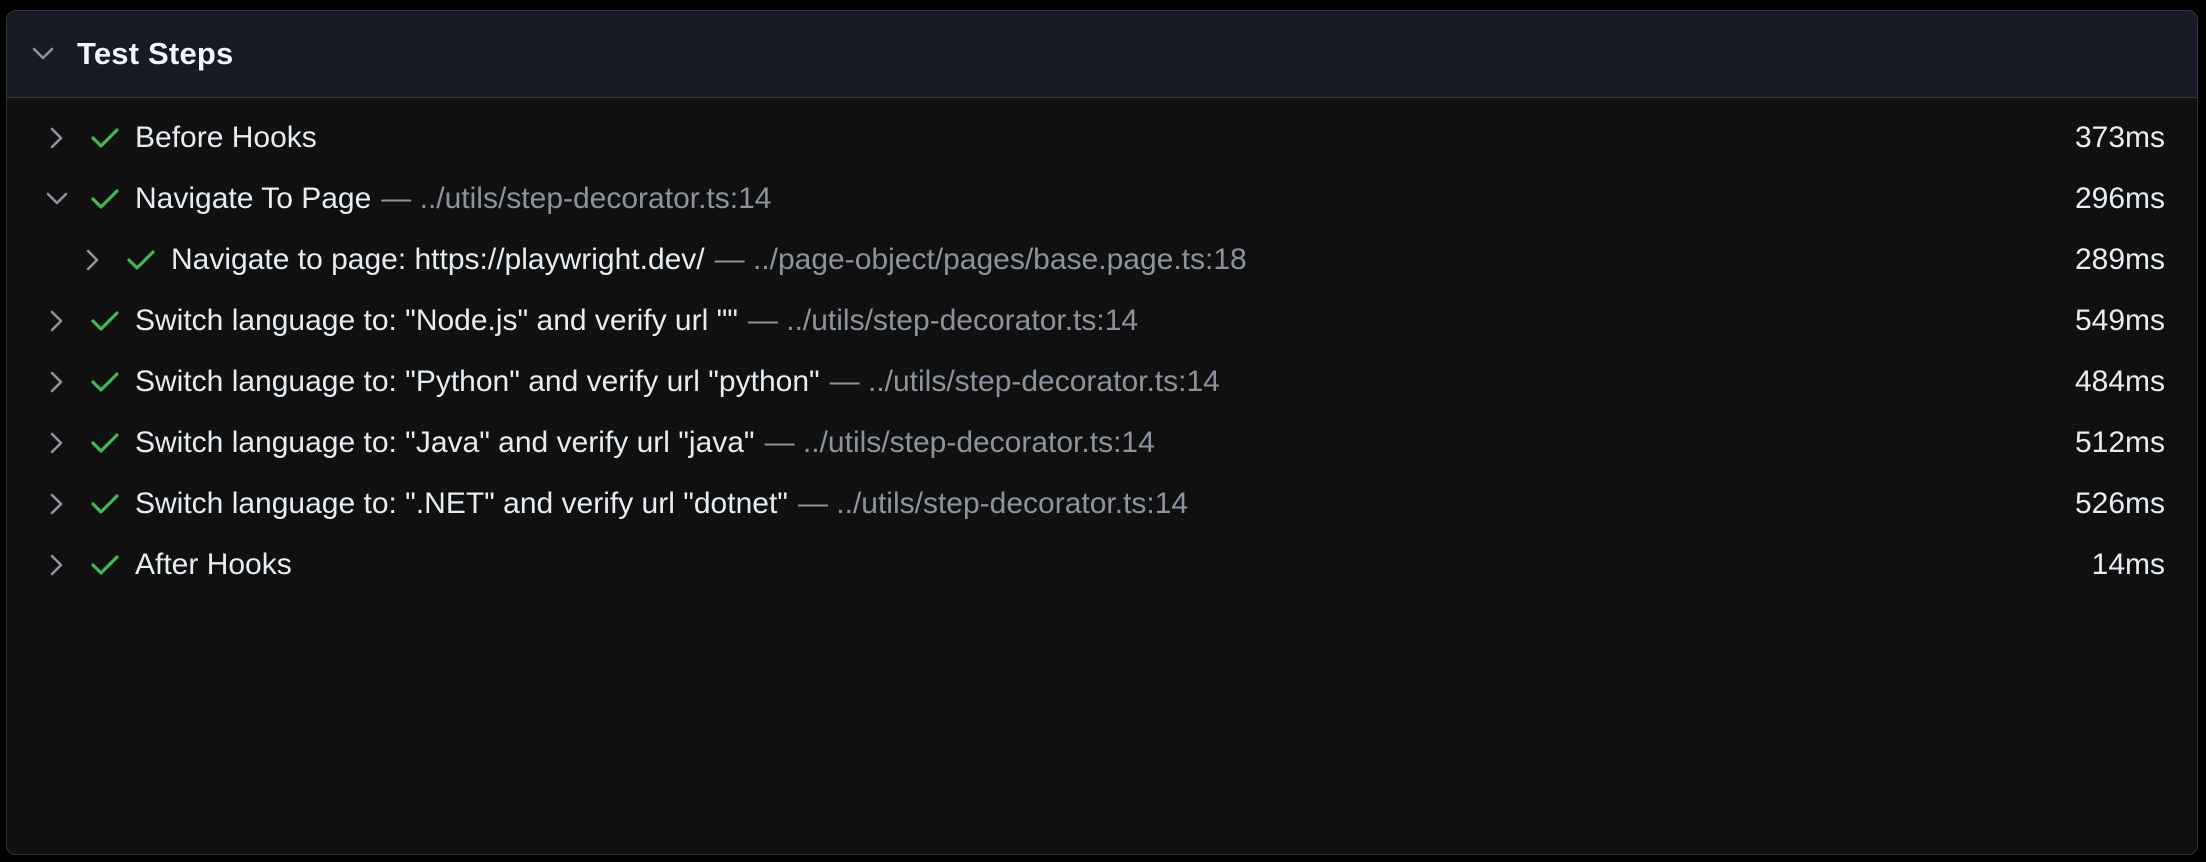 The width and height of the screenshot is (2206, 862). What do you see at coordinates (2119, 259) in the screenshot?
I see `step-duration: 289ms` at bounding box center [2119, 259].